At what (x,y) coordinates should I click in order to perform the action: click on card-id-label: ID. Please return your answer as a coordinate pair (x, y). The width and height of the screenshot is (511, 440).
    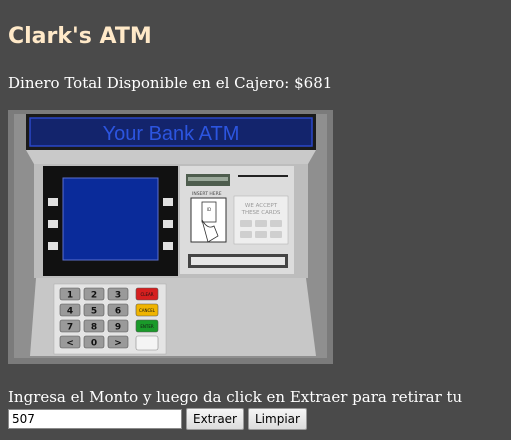
    Looking at the image, I should click on (209, 209).